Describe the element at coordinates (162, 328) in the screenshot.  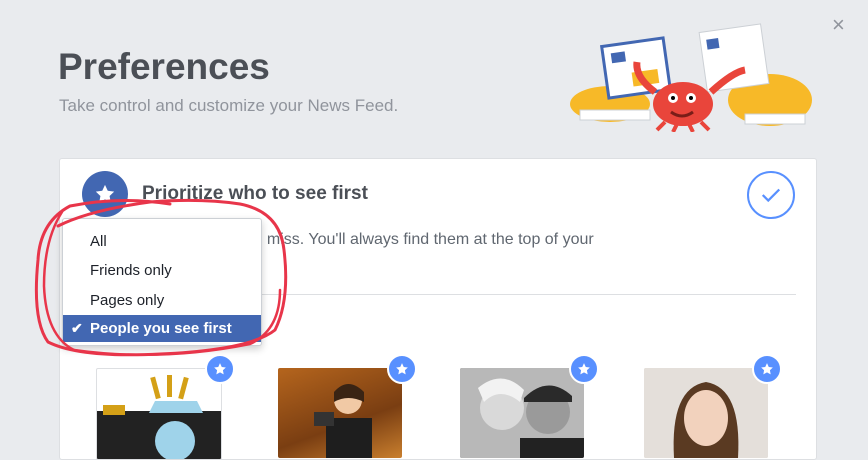
I see `menu-item-people-you-see-first: ✔ People you see first` at that location.